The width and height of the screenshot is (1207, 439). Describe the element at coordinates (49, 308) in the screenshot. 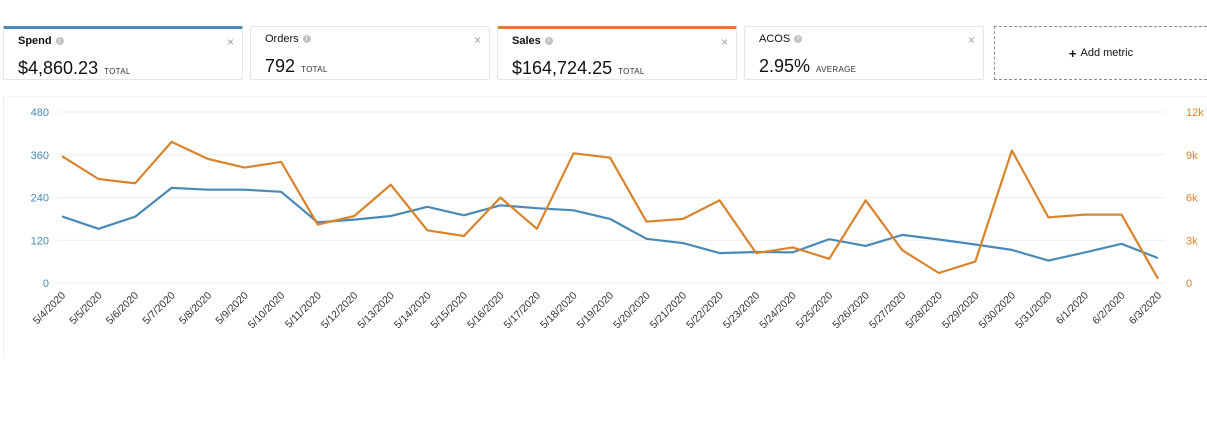

I see `x-tick-label: 5/4/2020` at that location.